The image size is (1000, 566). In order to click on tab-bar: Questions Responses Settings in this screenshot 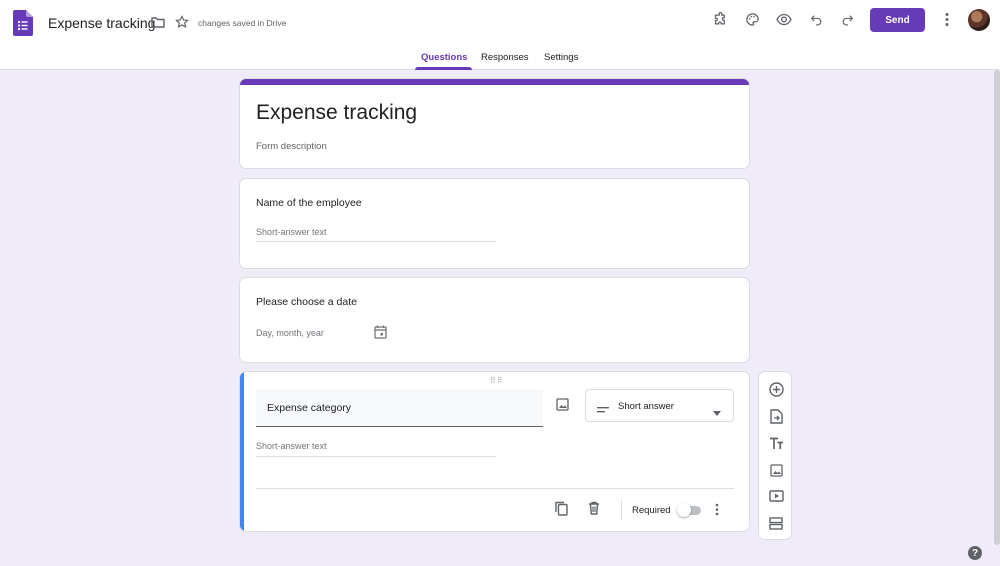, I will do `click(500, 59)`.